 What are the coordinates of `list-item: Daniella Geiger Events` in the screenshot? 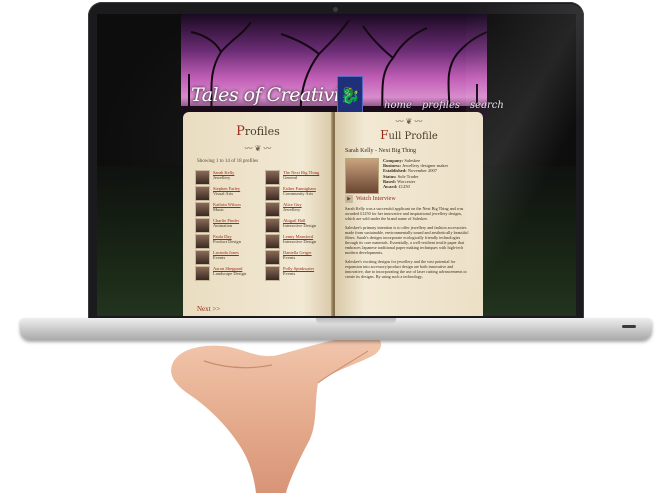 It's located at (298, 257).